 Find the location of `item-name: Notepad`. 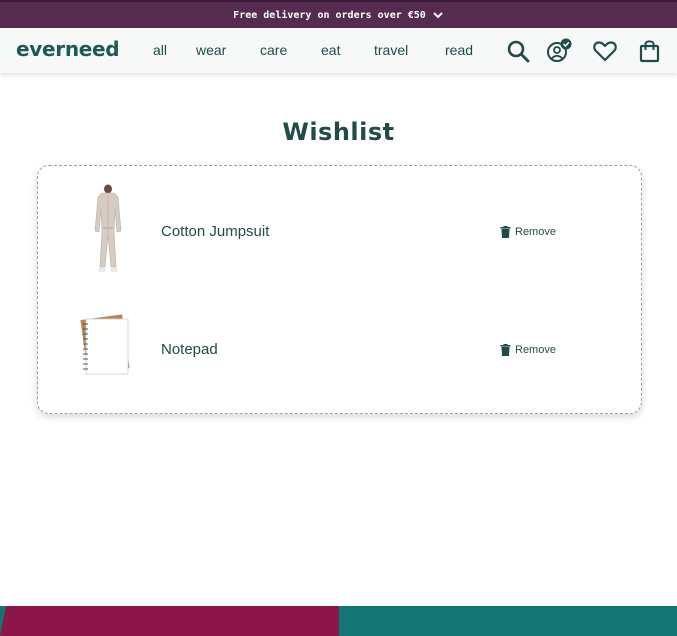

item-name: Notepad is located at coordinates (189, 349).